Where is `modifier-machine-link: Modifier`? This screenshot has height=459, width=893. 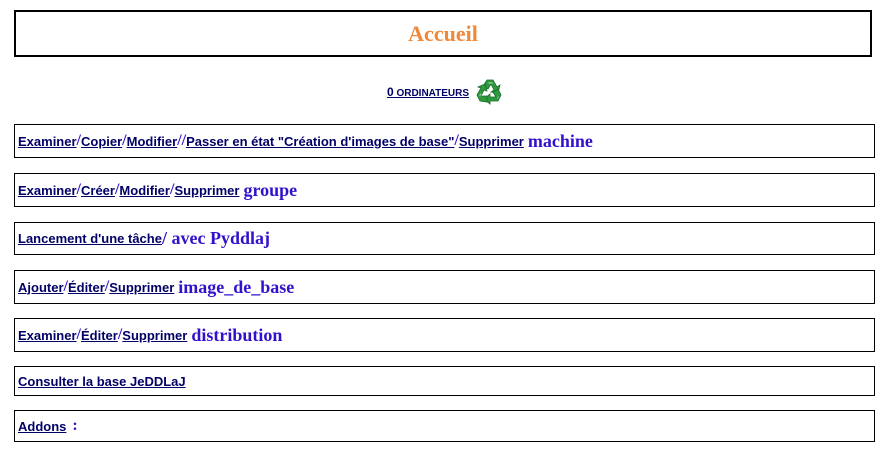
modifier-machine-link: Modifier is located at coordinates (152, 141).